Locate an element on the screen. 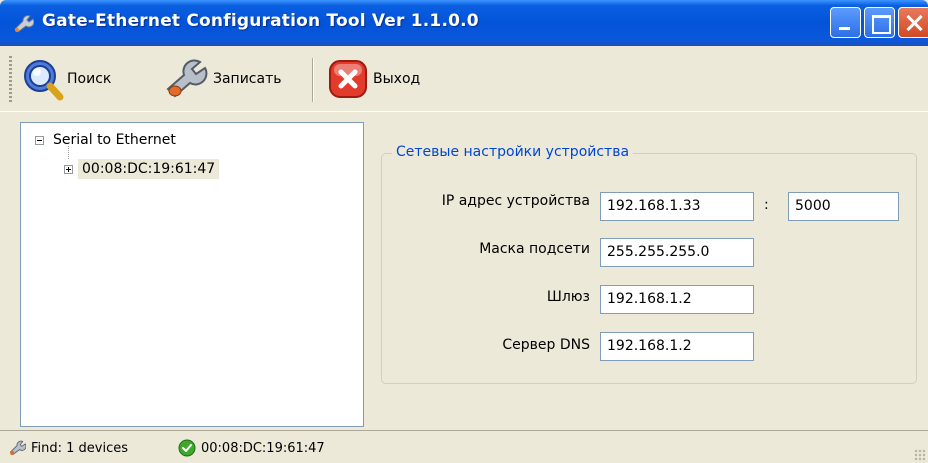  search-icon is located at coordinates (44, 80).